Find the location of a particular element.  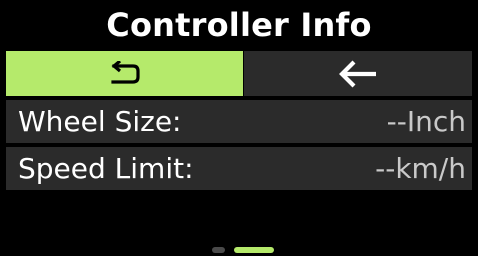

page-indicator is located at coordinates (247, 250).